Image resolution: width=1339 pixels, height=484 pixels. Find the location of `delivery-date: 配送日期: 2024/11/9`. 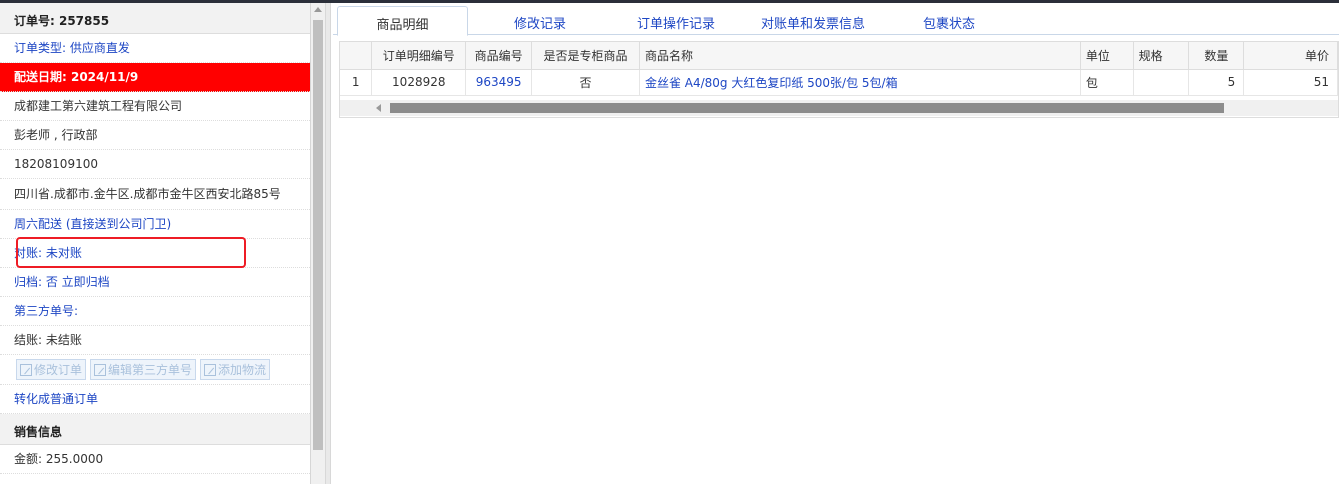

delivery-date: 配送日期: 2024/11/9 is located at coordinates (155, 77).